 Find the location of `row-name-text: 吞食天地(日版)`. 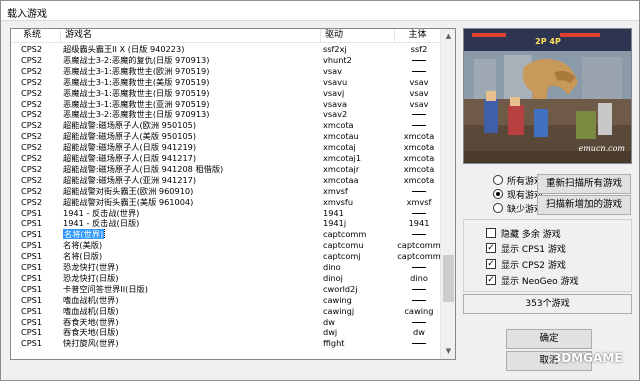

row-name-text: 吞食天地(日版) is located at coordinates (91, 332).